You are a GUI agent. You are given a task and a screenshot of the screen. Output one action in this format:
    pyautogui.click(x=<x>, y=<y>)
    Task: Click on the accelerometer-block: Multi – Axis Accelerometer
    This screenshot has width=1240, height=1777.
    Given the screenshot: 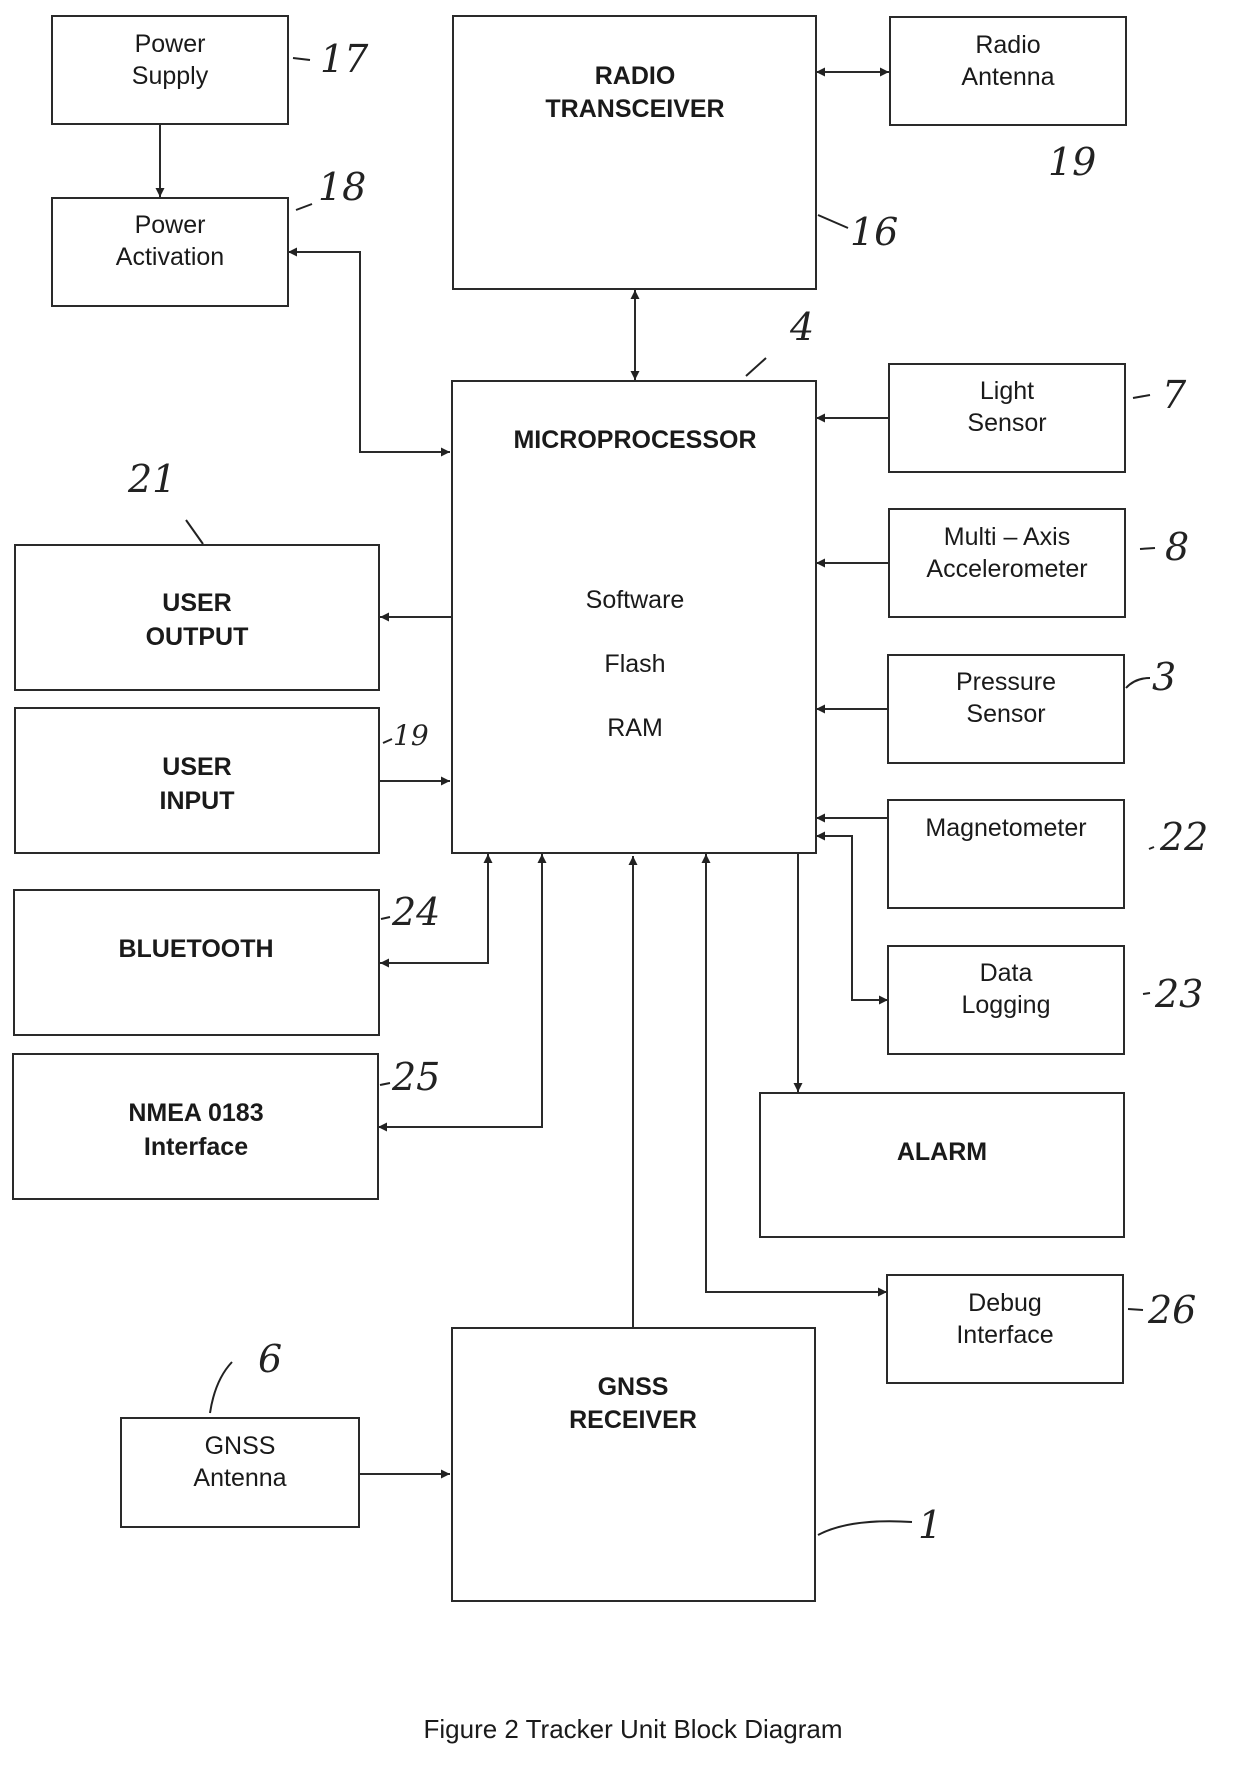 What is the action you would take?
    pyautogui.click(x=1007, y=563)
    